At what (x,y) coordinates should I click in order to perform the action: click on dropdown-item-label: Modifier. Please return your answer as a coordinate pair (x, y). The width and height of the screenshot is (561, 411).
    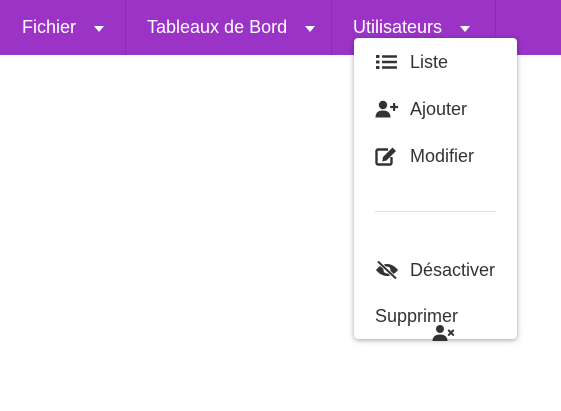
    Looking at the image, I should click on (442, 155).